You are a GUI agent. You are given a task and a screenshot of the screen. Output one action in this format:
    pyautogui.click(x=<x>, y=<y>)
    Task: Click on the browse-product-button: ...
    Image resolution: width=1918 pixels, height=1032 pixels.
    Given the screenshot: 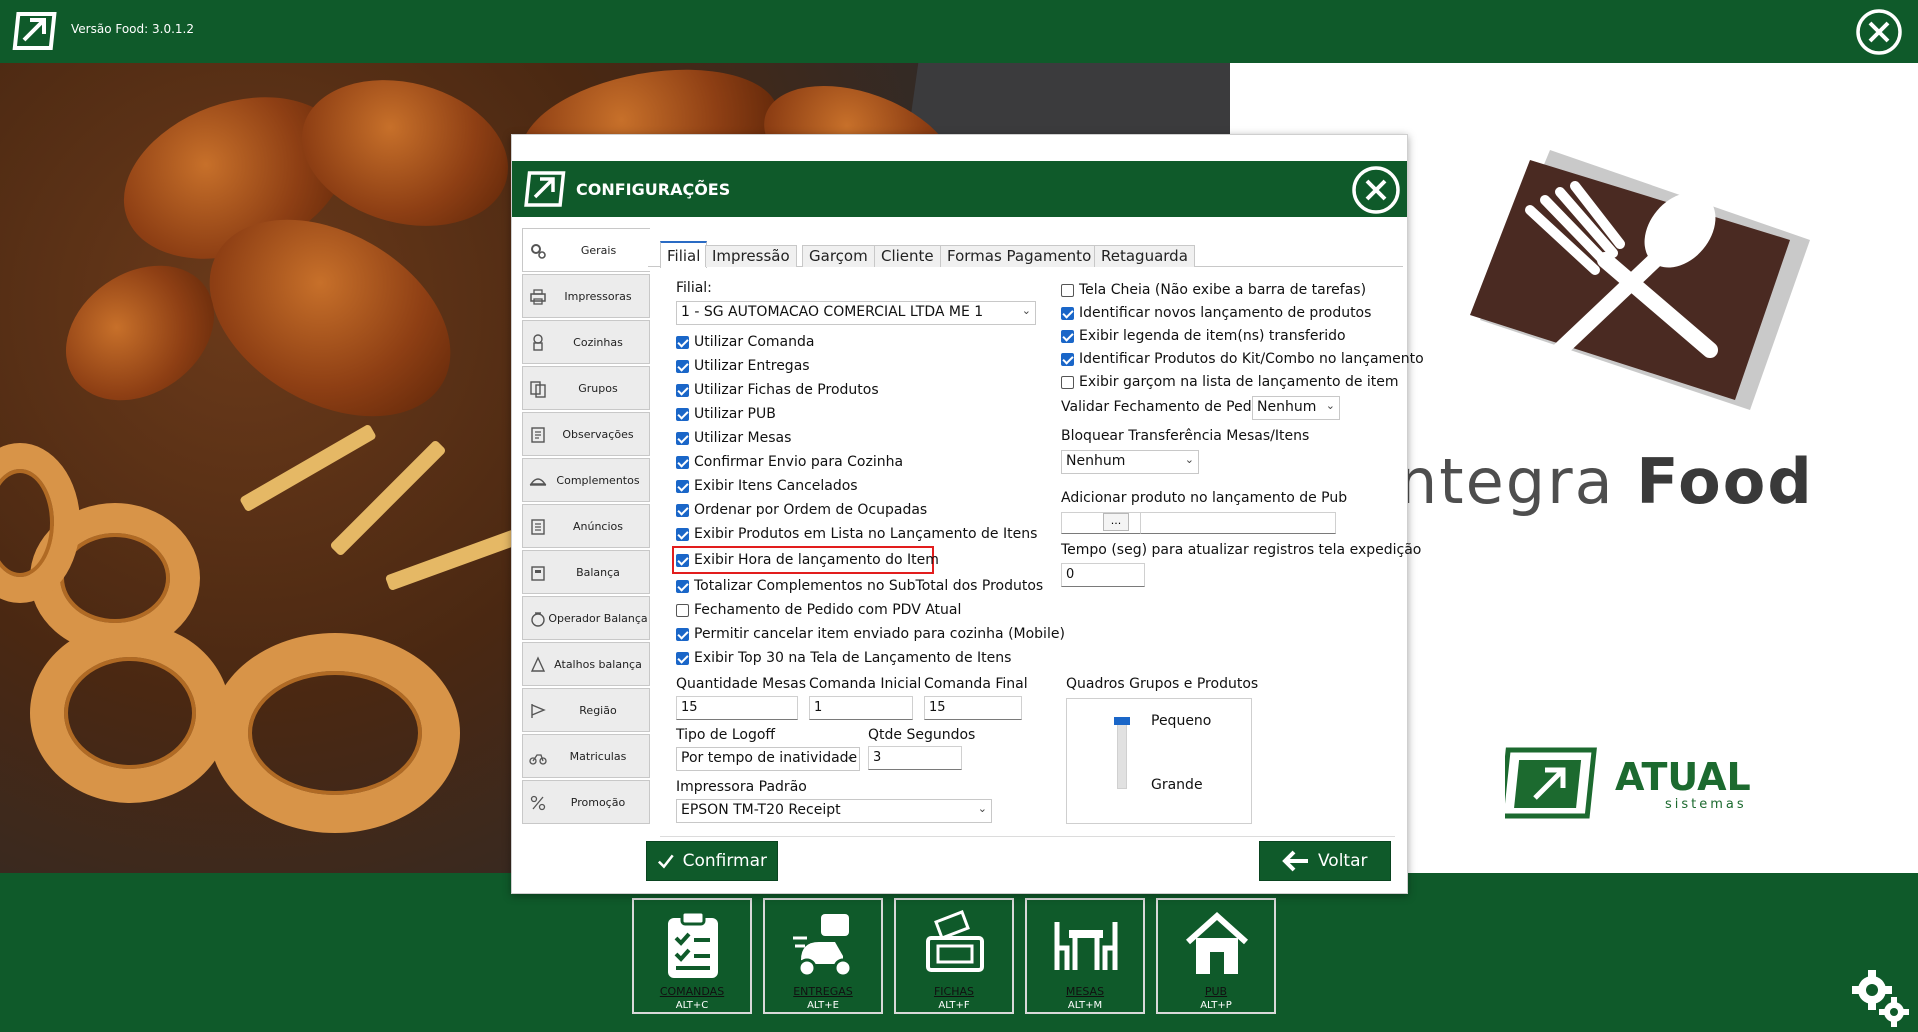 What is the action you would take?
    pyautogui.click(x=1116, y=522)
    